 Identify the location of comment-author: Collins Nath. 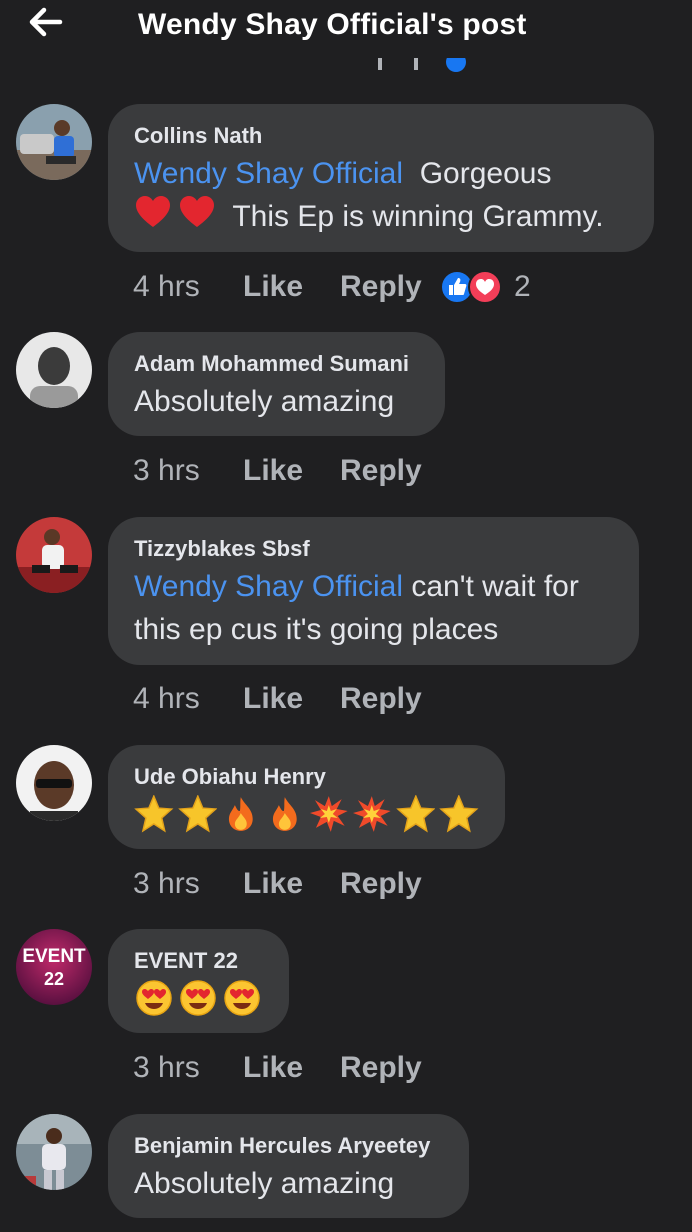
(381, 136).